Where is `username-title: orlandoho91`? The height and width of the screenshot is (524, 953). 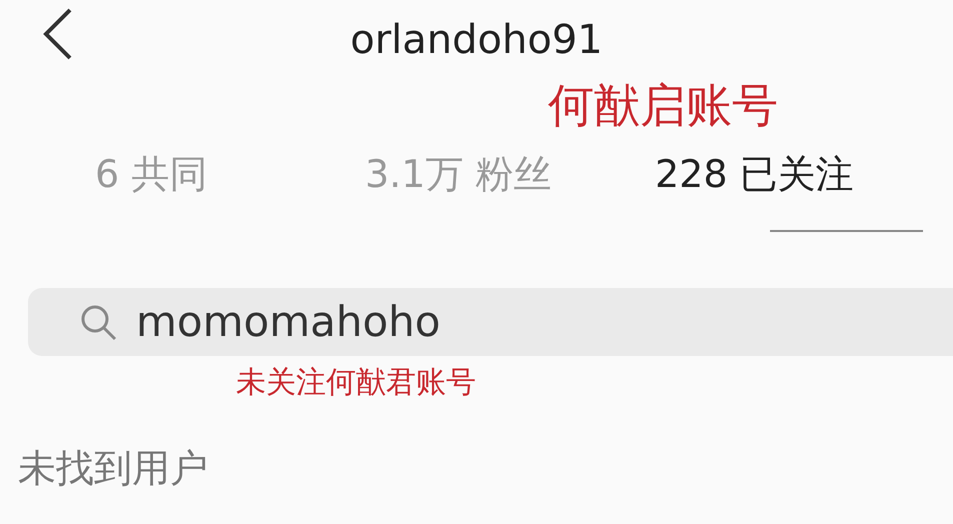 username-title: orlandoho91 is located at coordinates (476, 40).